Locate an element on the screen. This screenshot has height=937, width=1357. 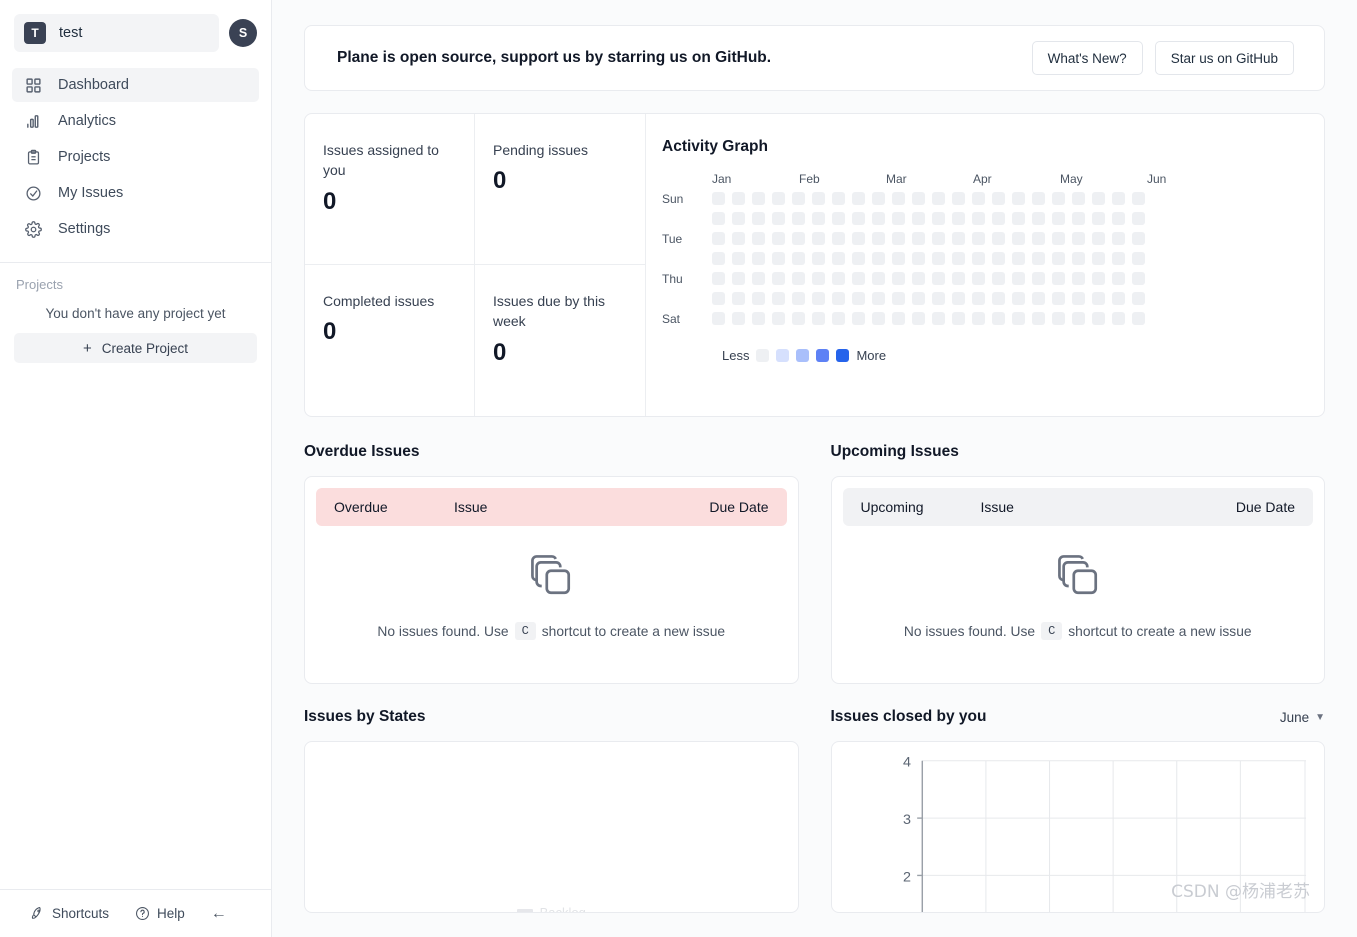
stat-card-completed: Completed issues 0 is located at coordinates (390, 340).